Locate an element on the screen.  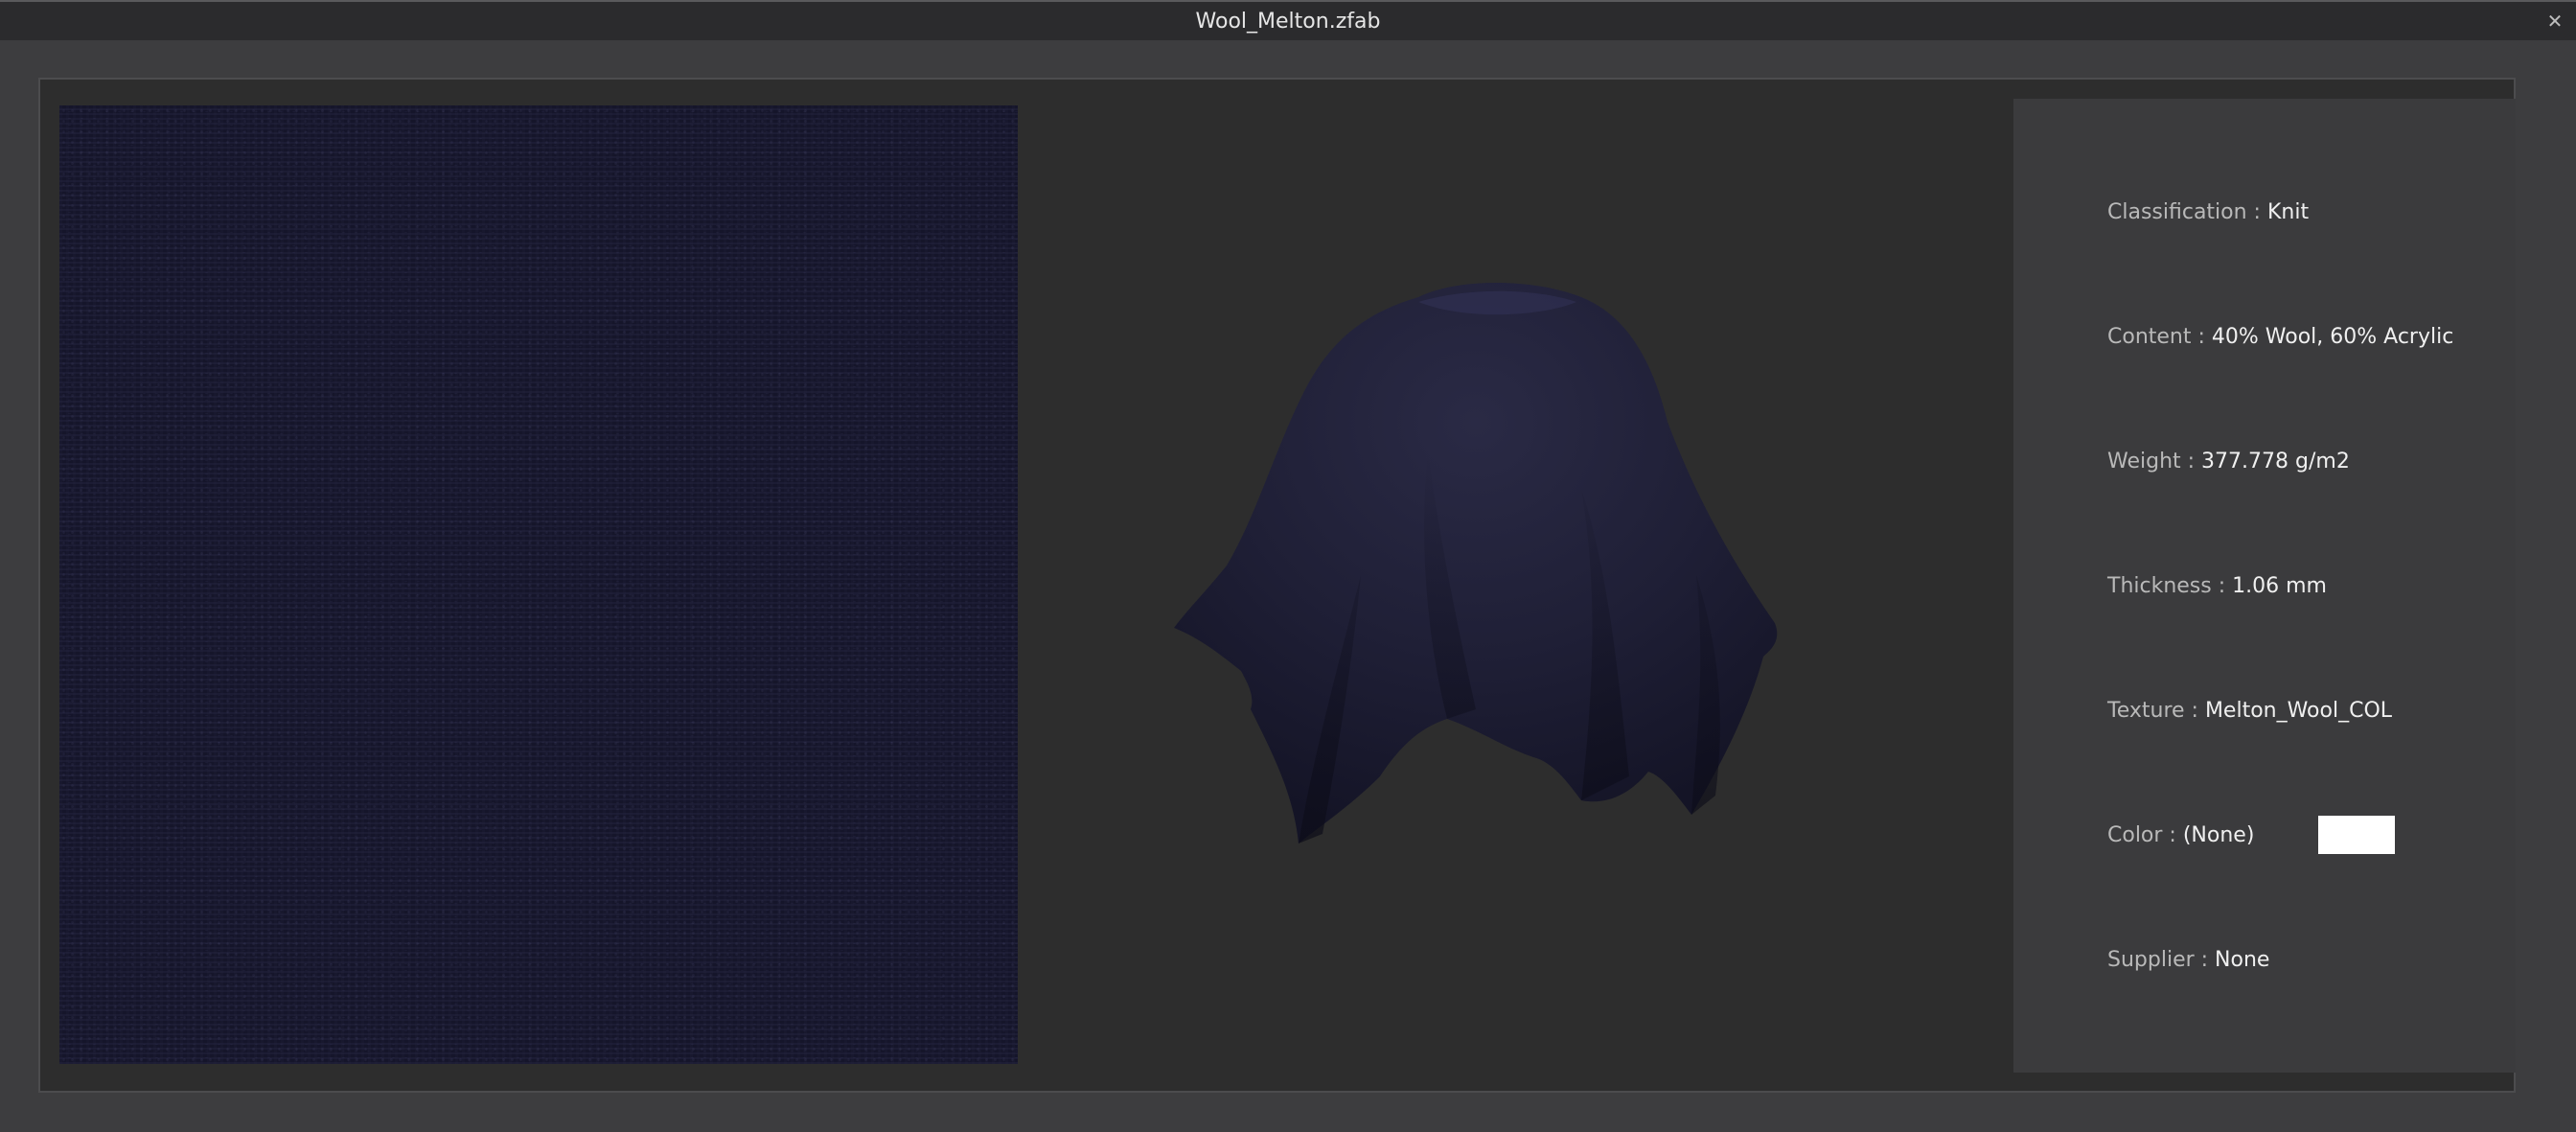
classification-value: Knit is located at coordinates (2288, 212).